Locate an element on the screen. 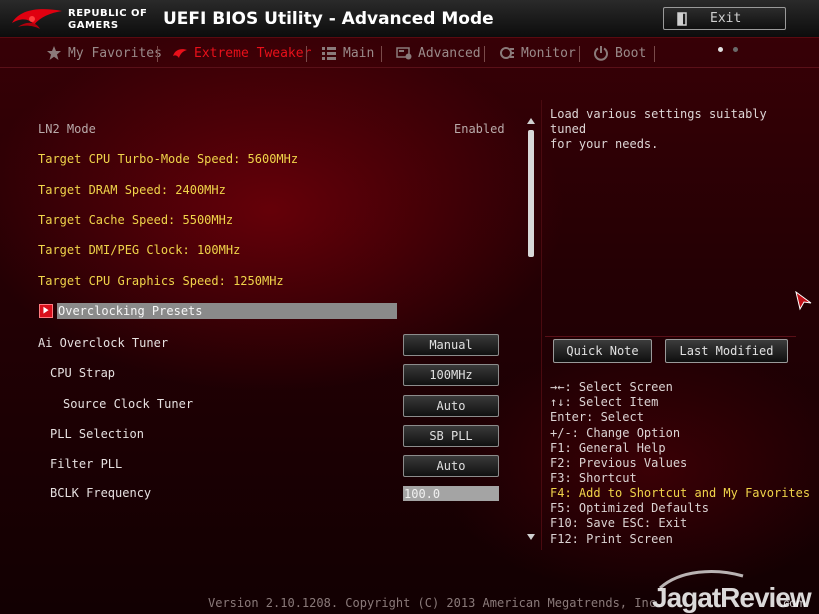 The height and width of the screenshot is (614, 819). shortcut-change-option: +/-: Change Option is located at coordinates (615, 433).